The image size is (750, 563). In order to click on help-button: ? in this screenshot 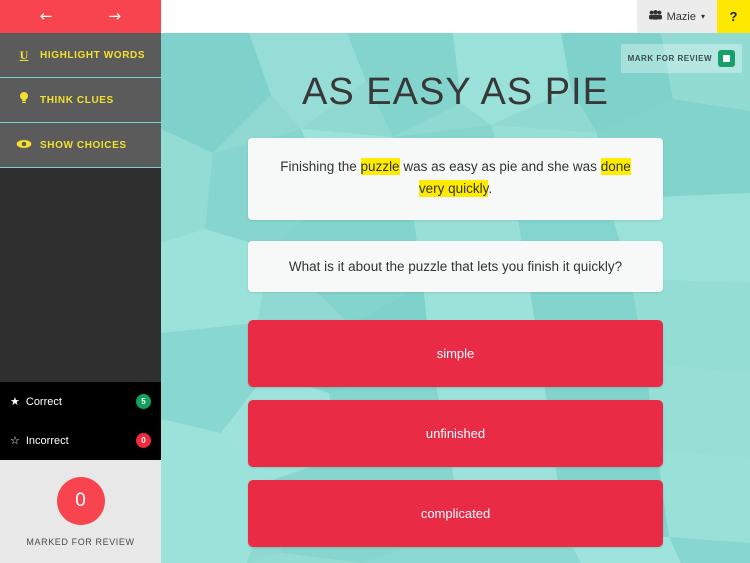, I will do `click(733, 16)`.